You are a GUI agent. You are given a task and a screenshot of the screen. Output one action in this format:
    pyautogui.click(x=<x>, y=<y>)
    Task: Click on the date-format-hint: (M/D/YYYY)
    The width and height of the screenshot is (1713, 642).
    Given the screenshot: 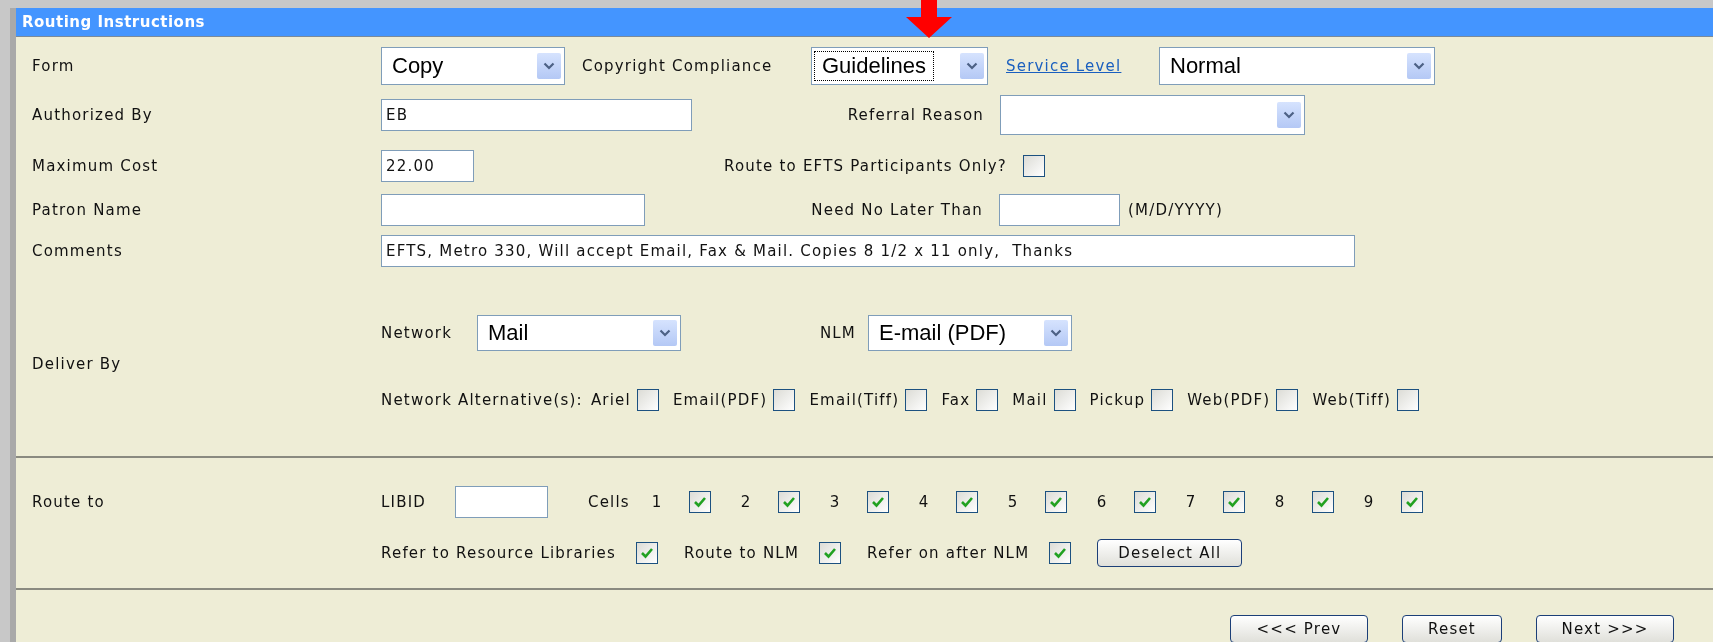 What is the action you would take?
    pyautogui.click(x=1175, y=210)
    